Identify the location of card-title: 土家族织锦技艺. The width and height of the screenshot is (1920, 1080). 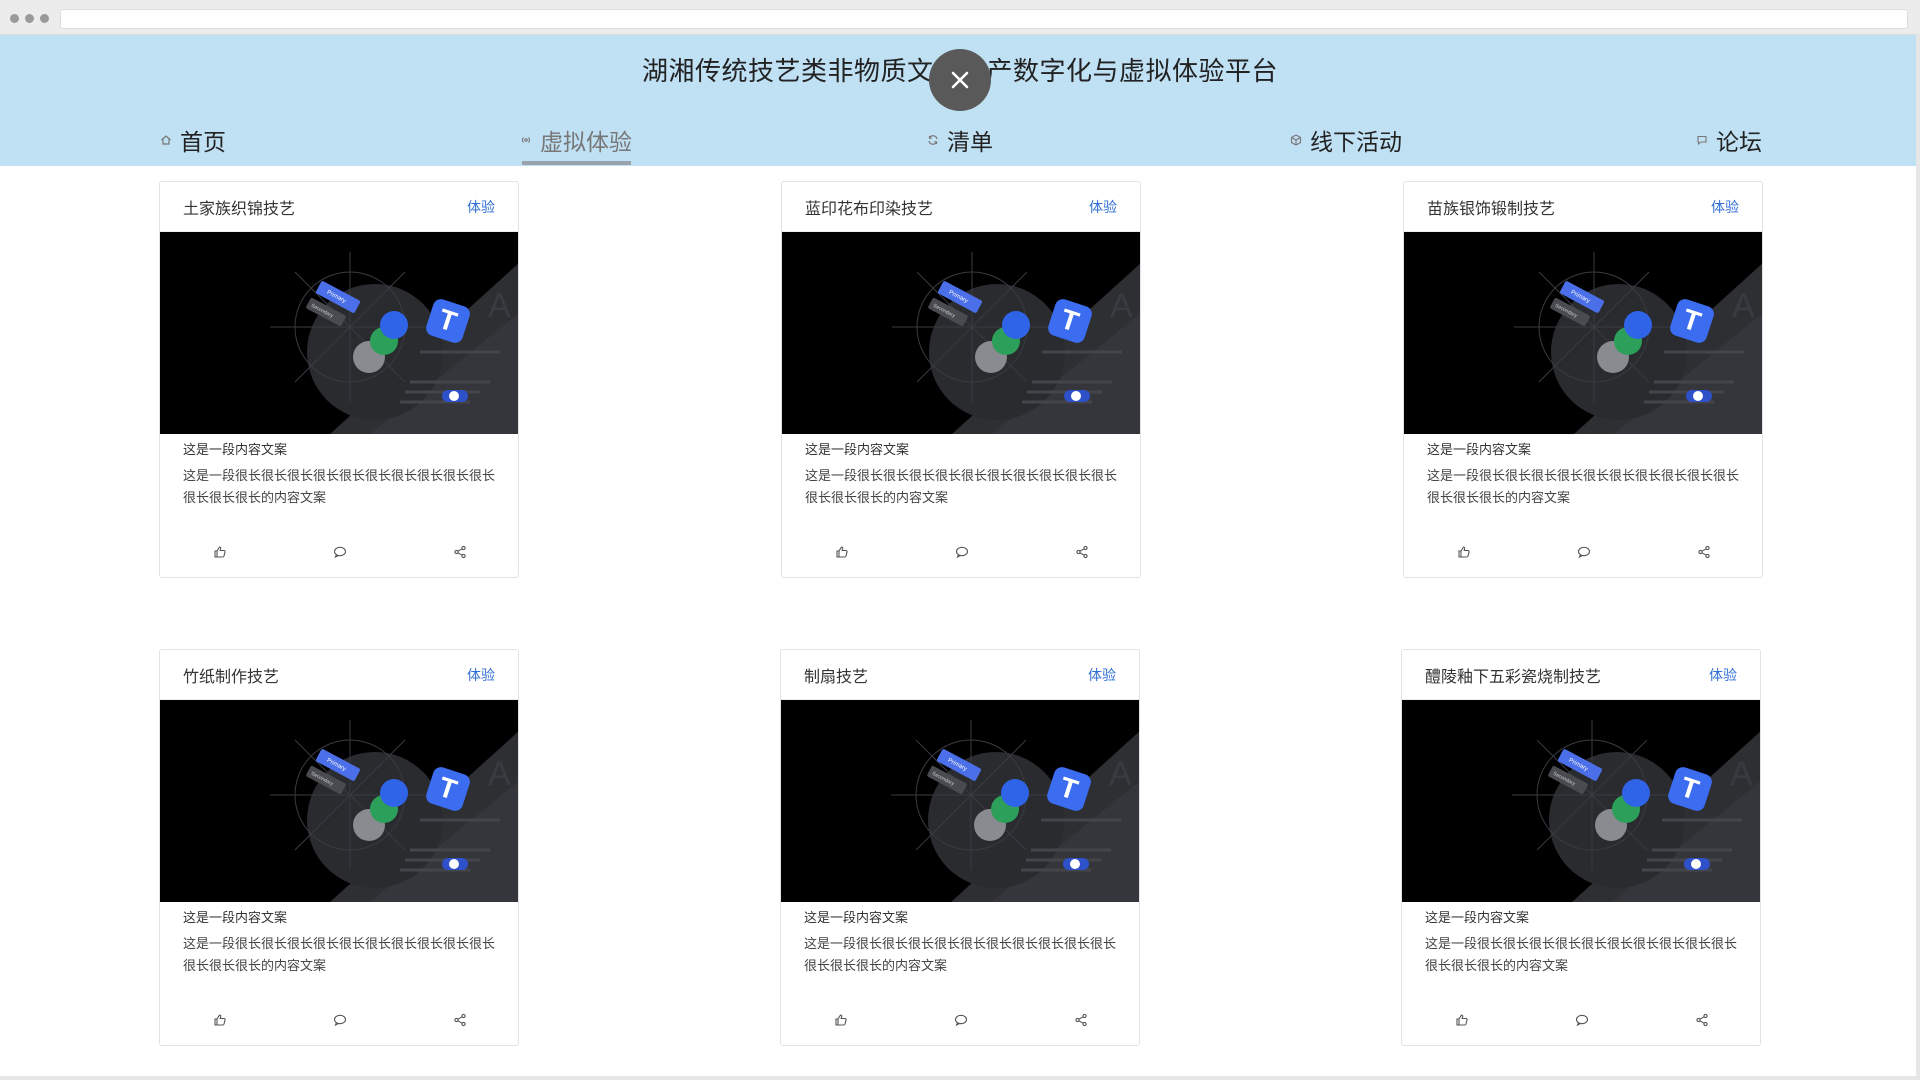
(239, 208).